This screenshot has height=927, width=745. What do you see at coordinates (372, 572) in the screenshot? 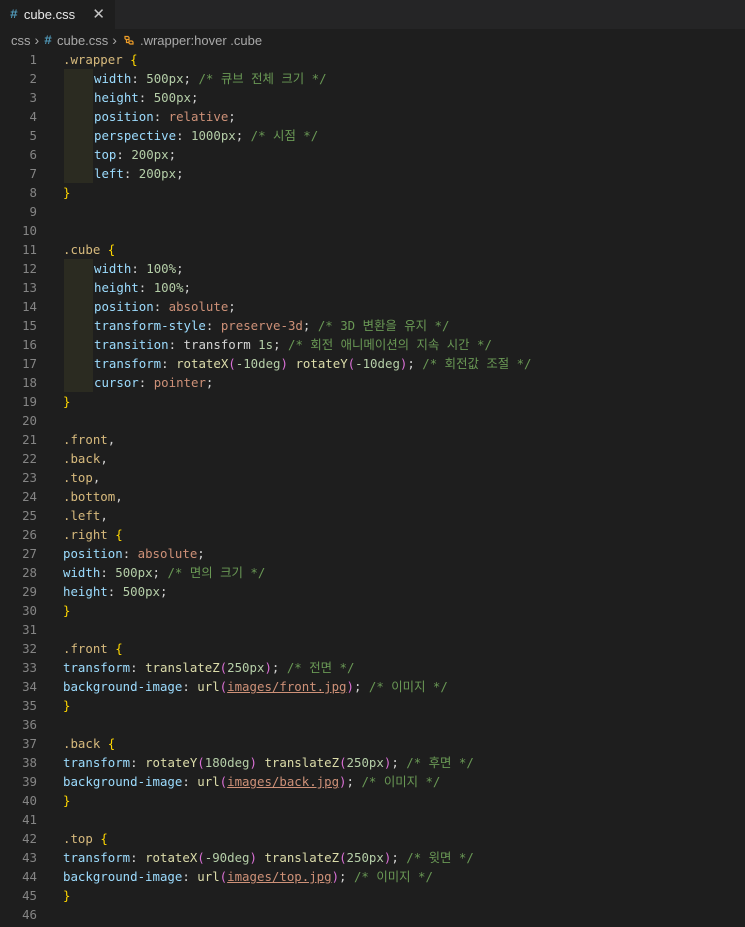
I see `code-line: 28 width: 500px; /* 면의 크기 */` at bounding box center [372, 572].